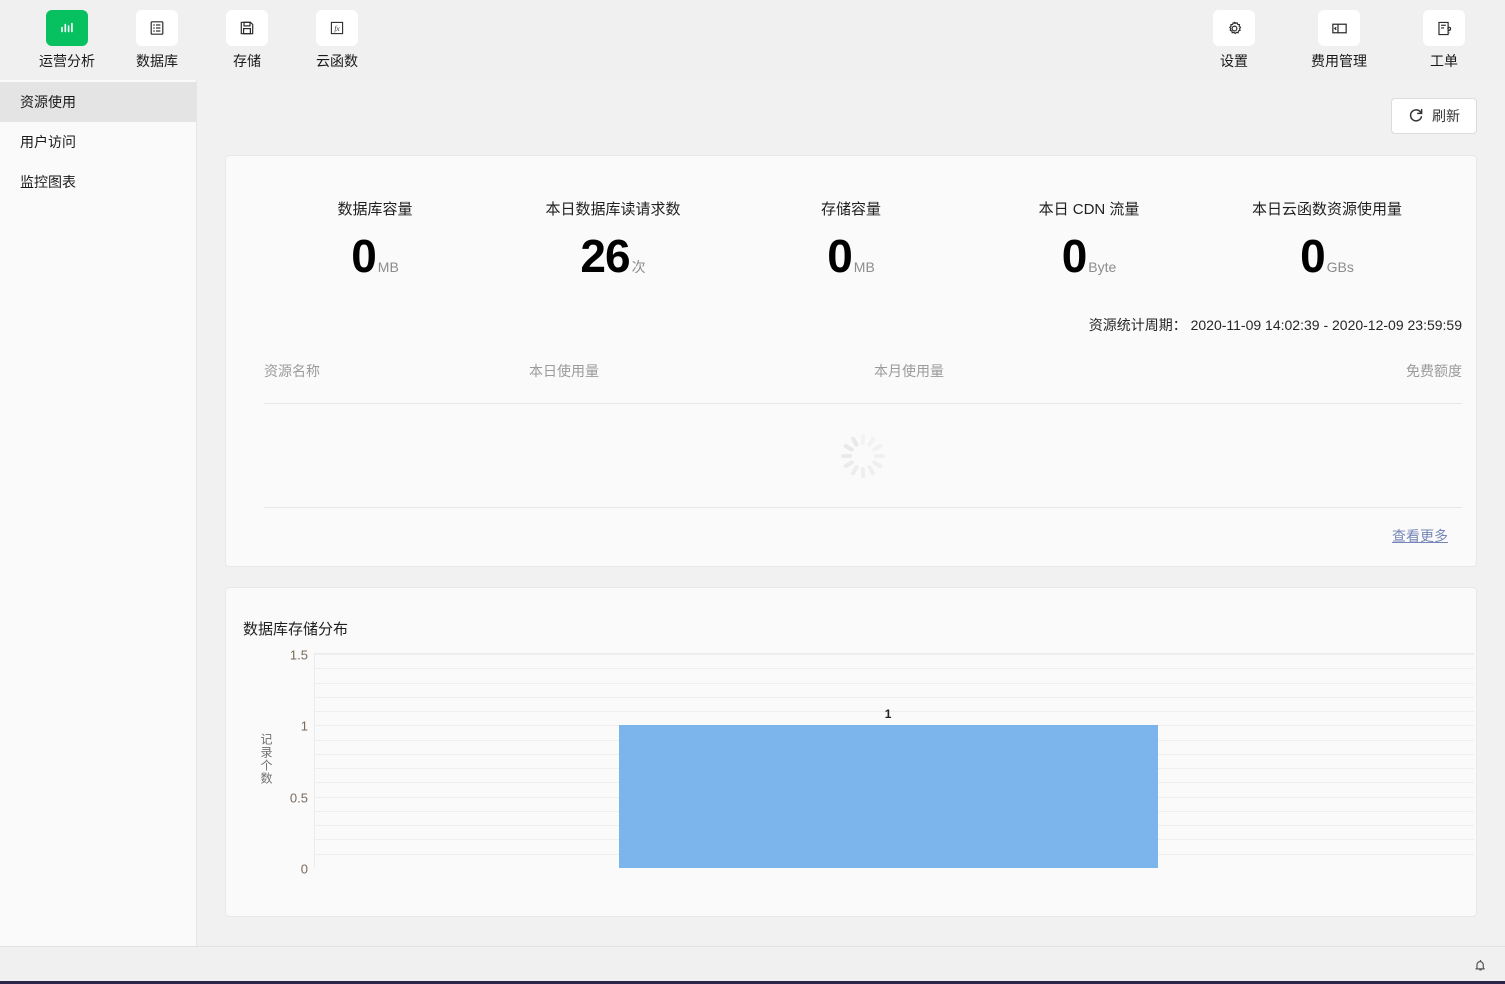 The image size is (1505, 984). I want to click on chart-y-ticks: 1.5 1 0.5 0, so click(290, 762).